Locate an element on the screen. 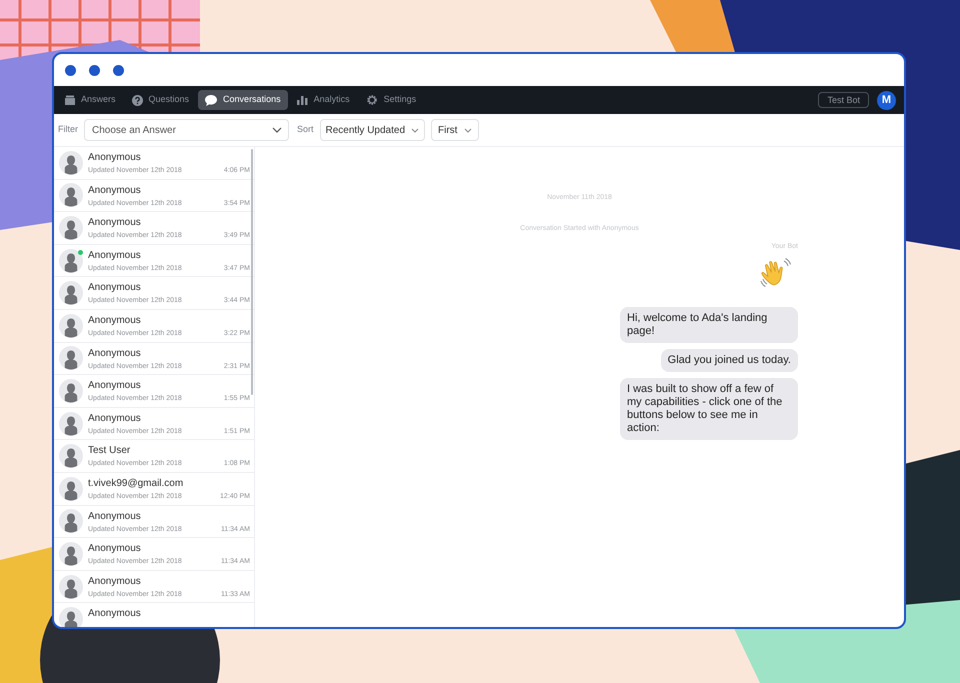  nav-tab: Analytics is located at coordinates (323, 100).